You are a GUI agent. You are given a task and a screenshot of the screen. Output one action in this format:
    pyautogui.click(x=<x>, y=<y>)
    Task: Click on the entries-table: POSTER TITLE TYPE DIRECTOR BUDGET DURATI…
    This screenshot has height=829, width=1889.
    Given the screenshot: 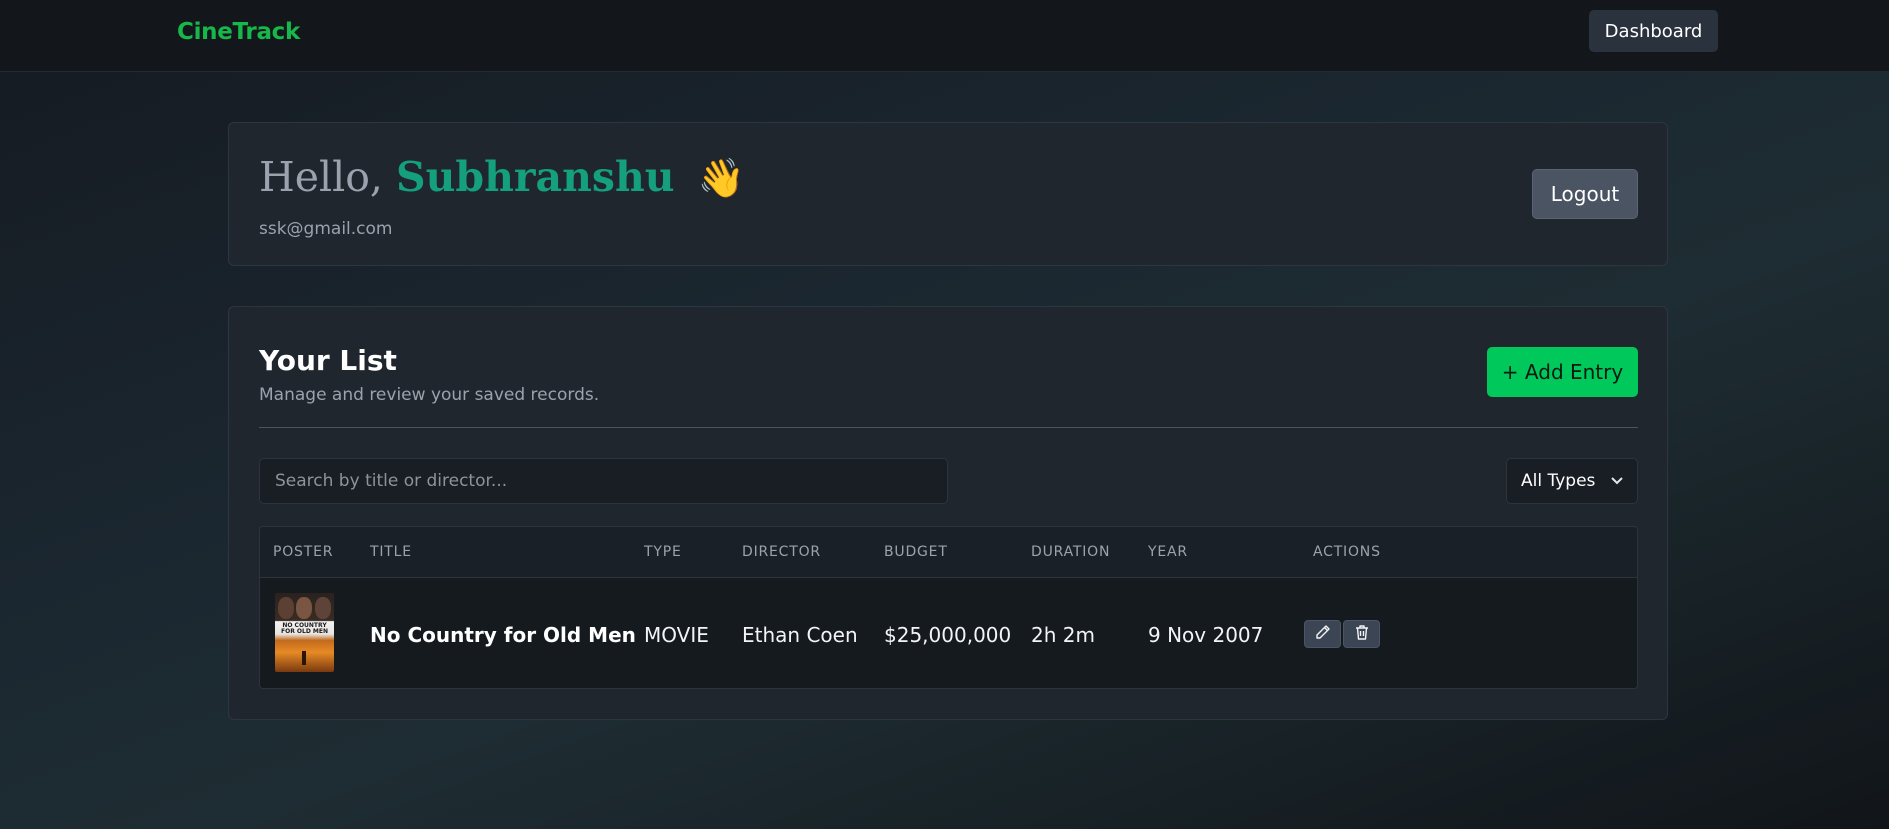 What is the action you would take?
    pyautogui.click(x=948, y=607)
    